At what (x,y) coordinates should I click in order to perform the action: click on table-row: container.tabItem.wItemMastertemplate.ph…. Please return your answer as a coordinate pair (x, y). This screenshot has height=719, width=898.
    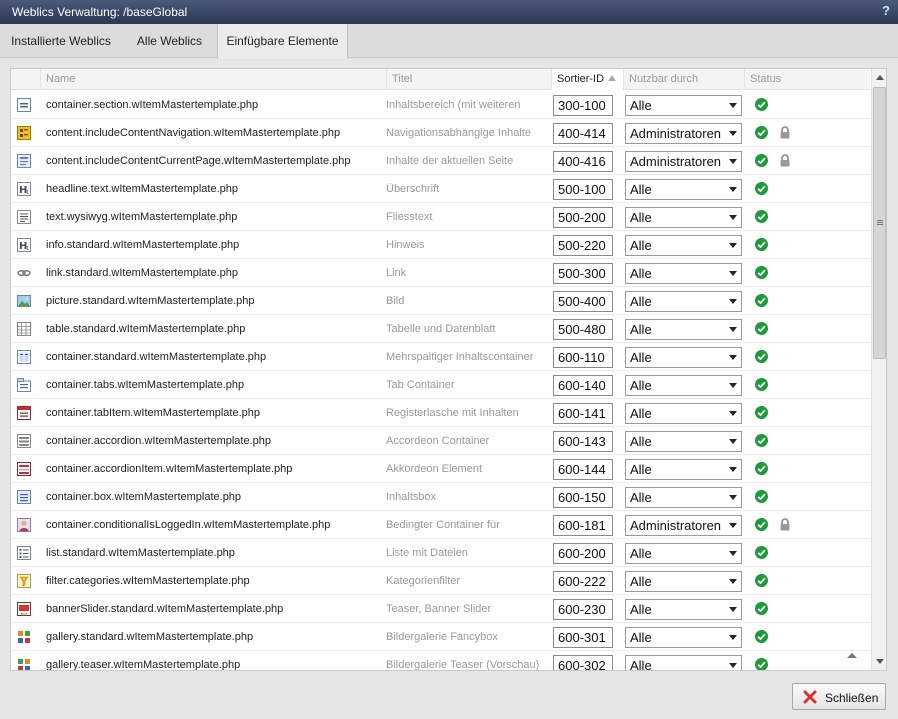
    Looking at the image, I should click on (440, 413).